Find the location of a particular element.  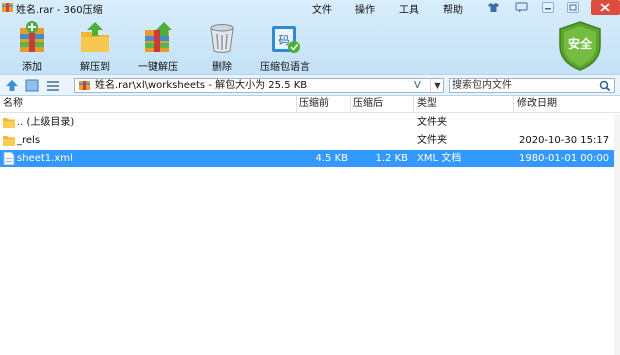

archive-language-button: 码 压缩包语言 is located at coordinates (285, 45).